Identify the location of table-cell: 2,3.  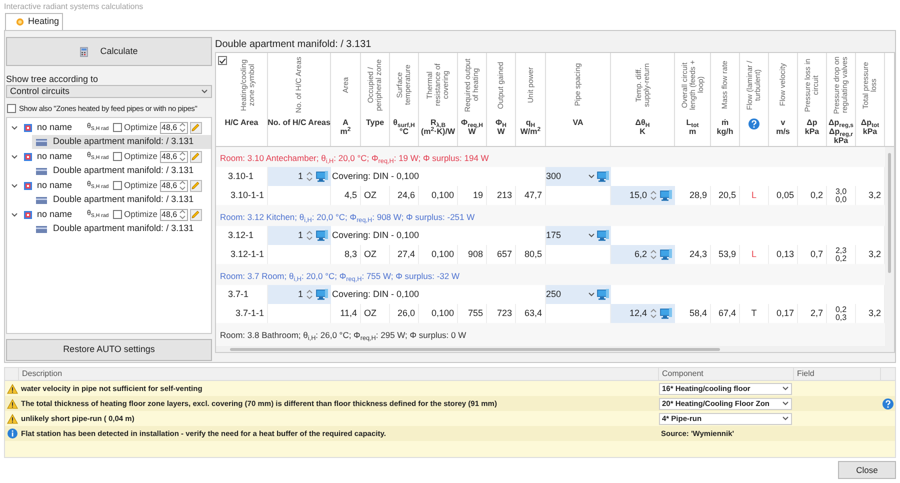
(841, 250).